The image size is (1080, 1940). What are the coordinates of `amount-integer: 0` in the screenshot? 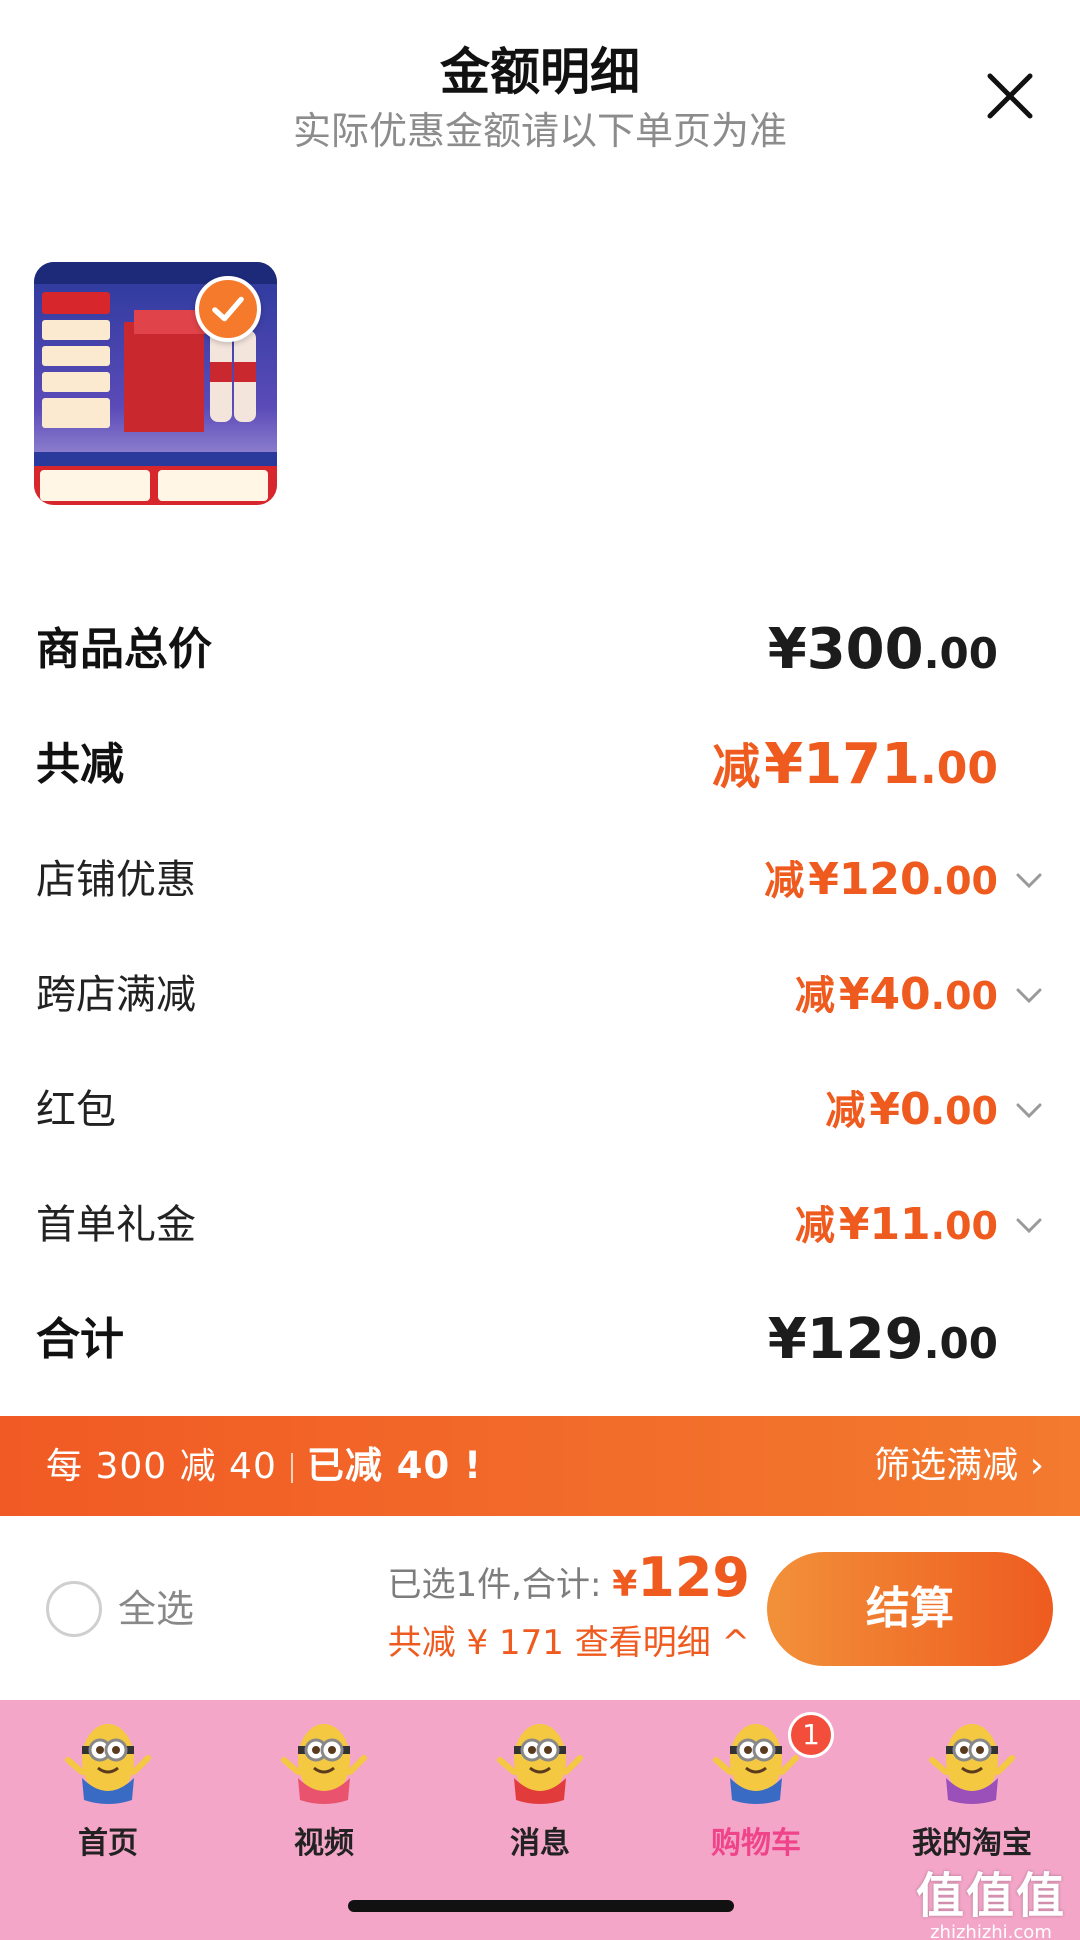 It's located at (915, 1109).